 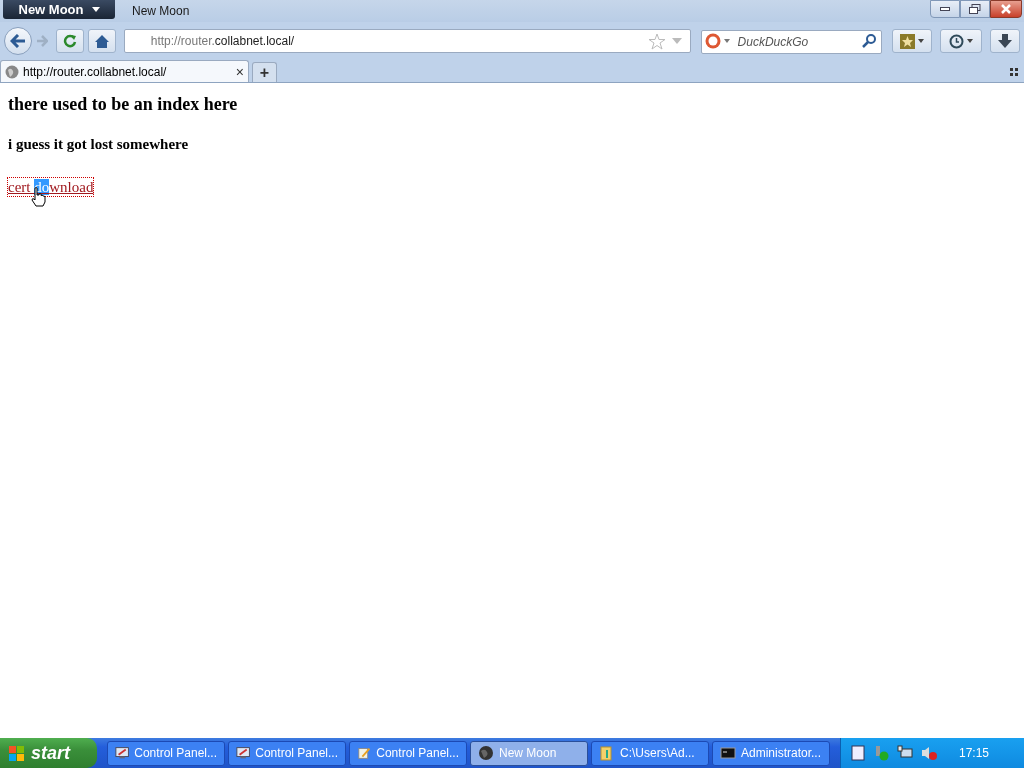 I want to click on grid-icon, so click(x=1014, y=72).